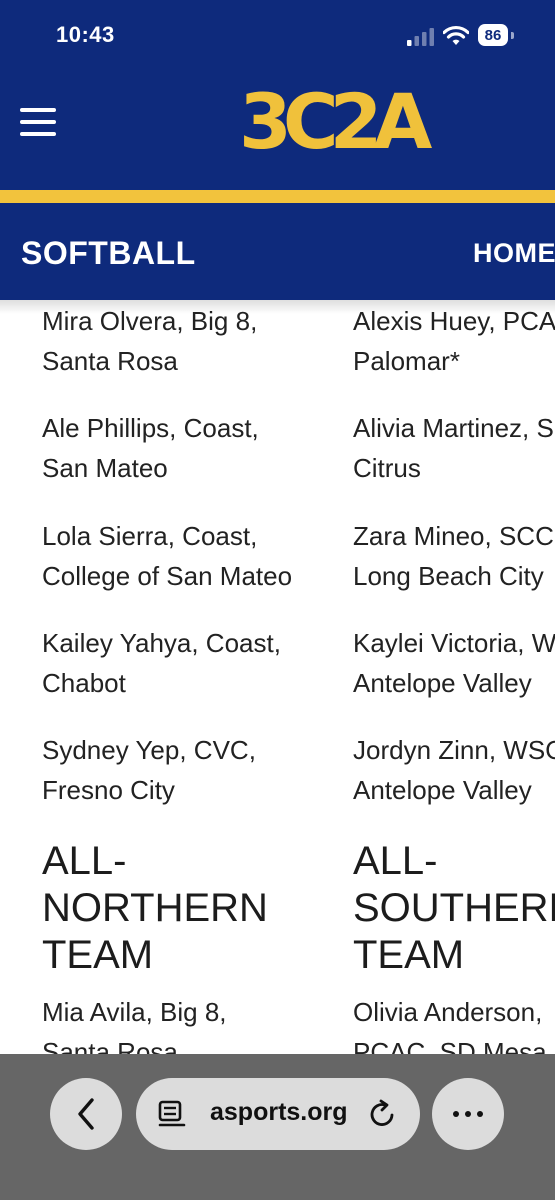 Image resolution: width=555 pixels, height=1200 pixels. Describe the element at coordinates (277, 196) in the screenshot. I see `gold-divider-stripe` at that location.